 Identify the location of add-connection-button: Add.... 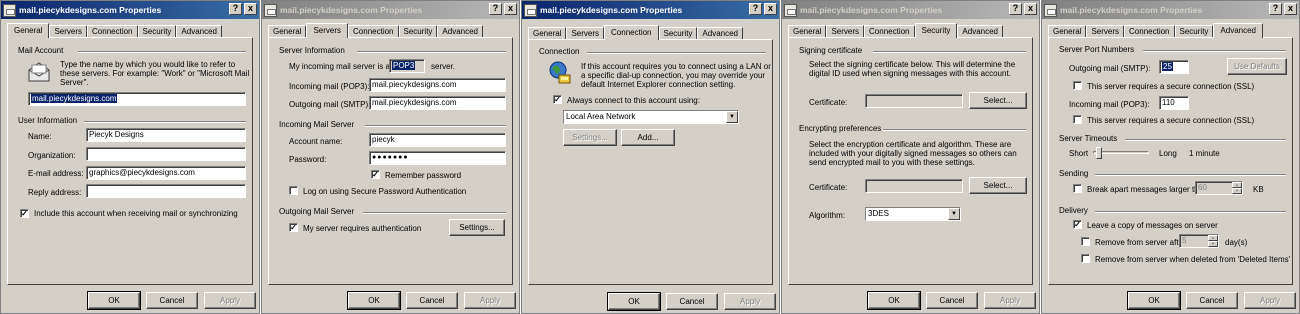
(648, 137).